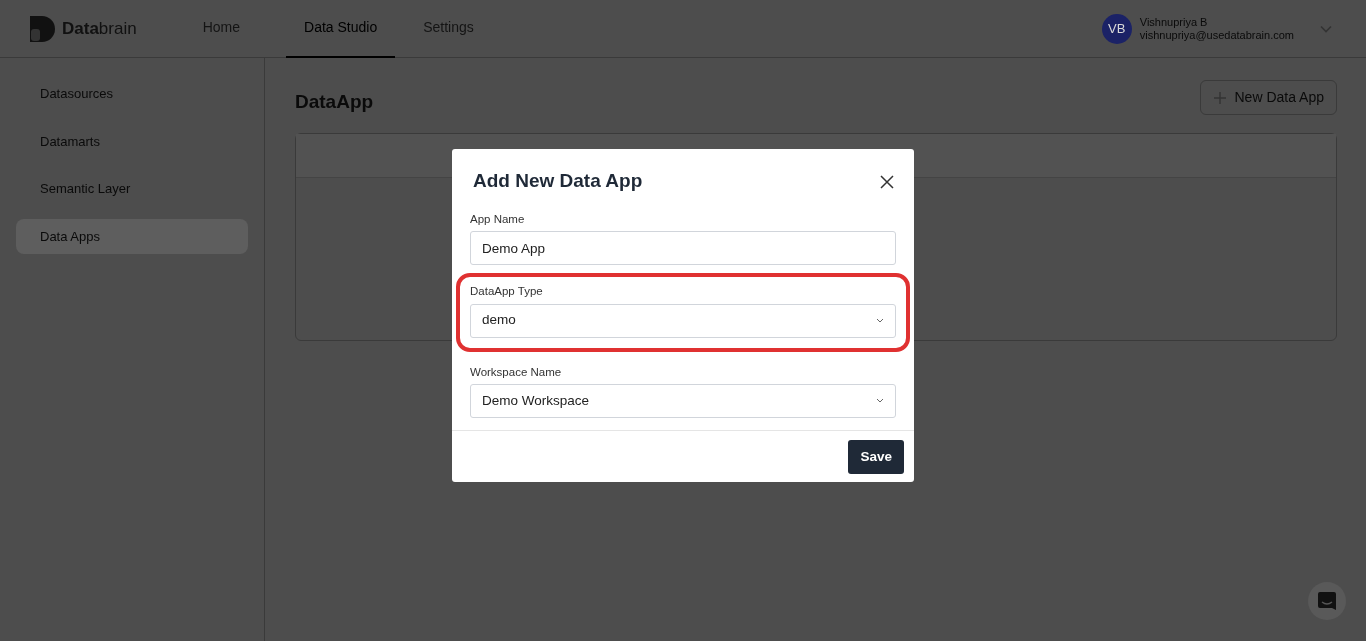  What do you see at coordinates (341, 29) in the screenshot?
I see `nav-tab: Data Studio` at bounding box center [341, 29].